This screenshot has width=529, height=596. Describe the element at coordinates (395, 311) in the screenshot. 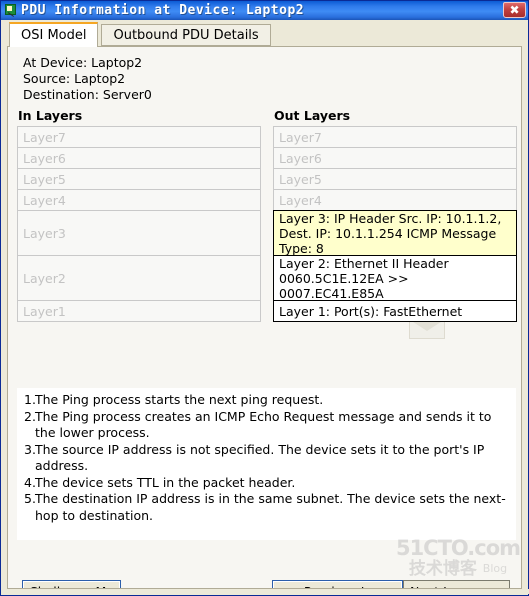

I see `out-layer-1: Layer 1: Port(s): FastEthernet` at that location.